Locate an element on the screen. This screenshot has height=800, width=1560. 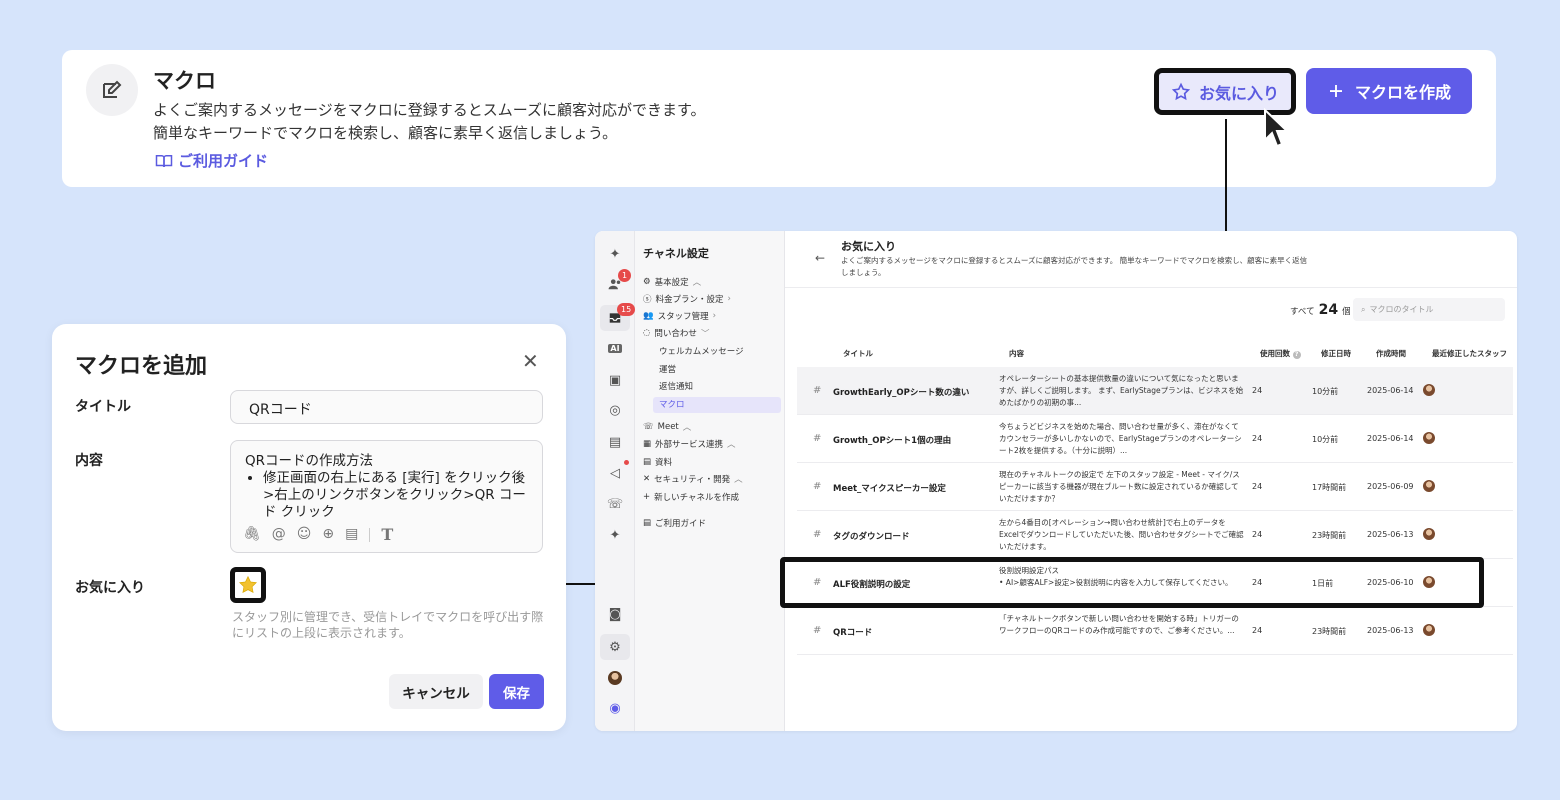
create-macro-button: マクロを作成 is located at coordinates (1389, 91).